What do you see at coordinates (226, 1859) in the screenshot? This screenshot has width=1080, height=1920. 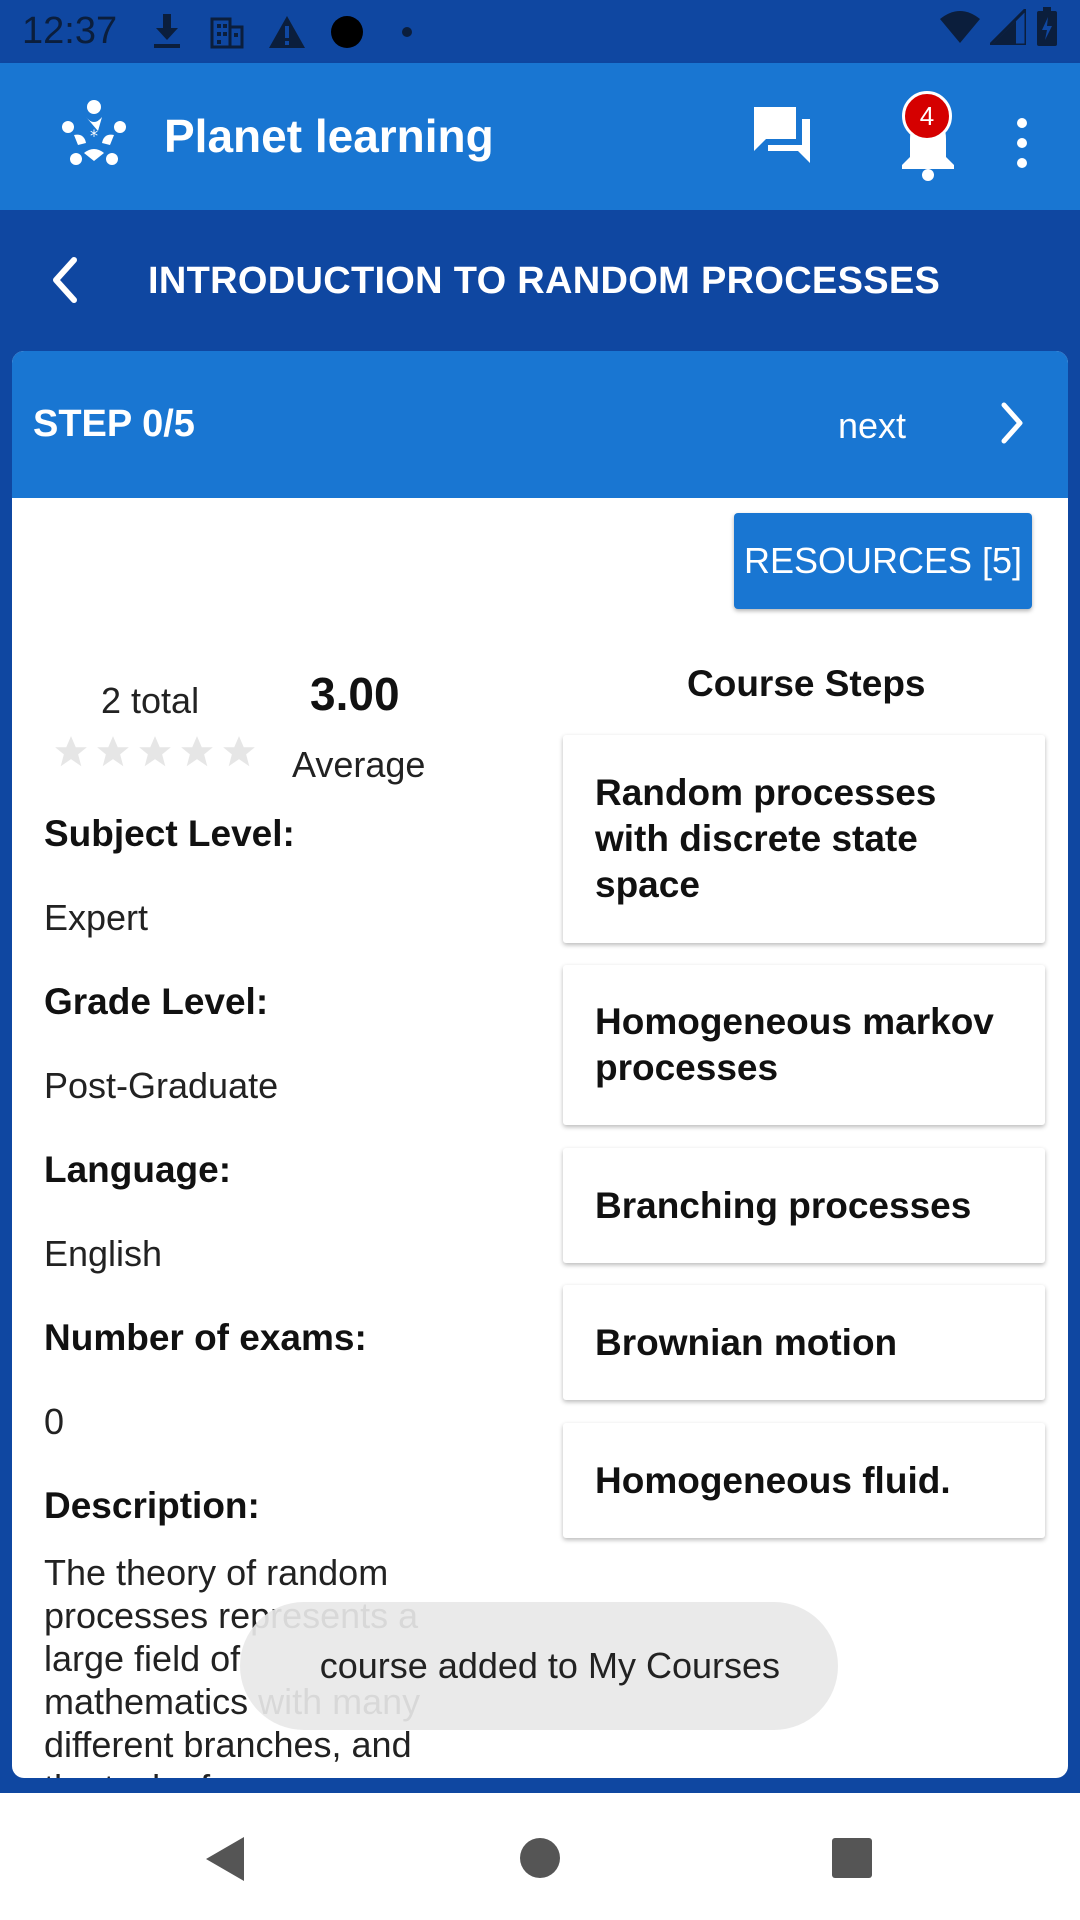 I see `nav-back-icon` at bounding box center [226, 1859].